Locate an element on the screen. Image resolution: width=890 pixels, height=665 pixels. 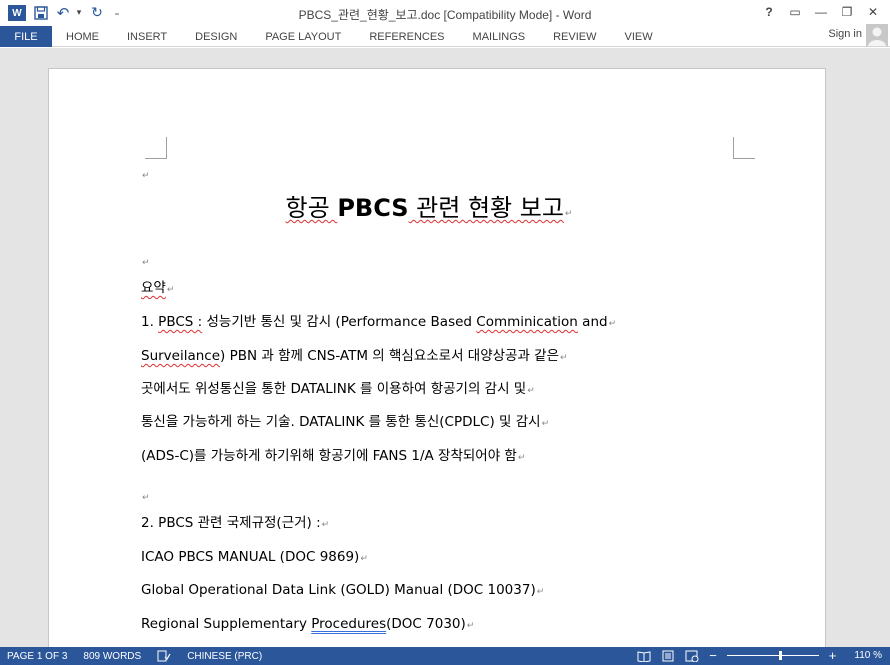
proofing-icon is located at coordinates (164, 656).